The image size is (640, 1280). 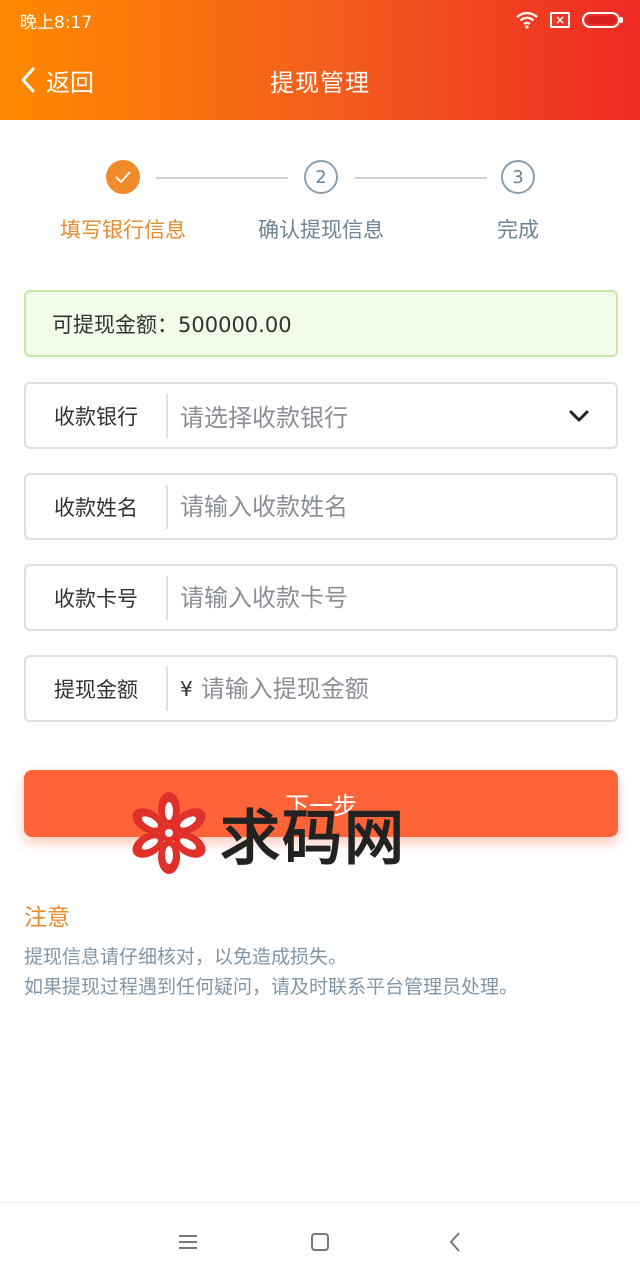 What do you see at coordinates (97, 597) in the screenshot?
I see `card-number-label: 收款卡号` at bounding box center [97, 597].